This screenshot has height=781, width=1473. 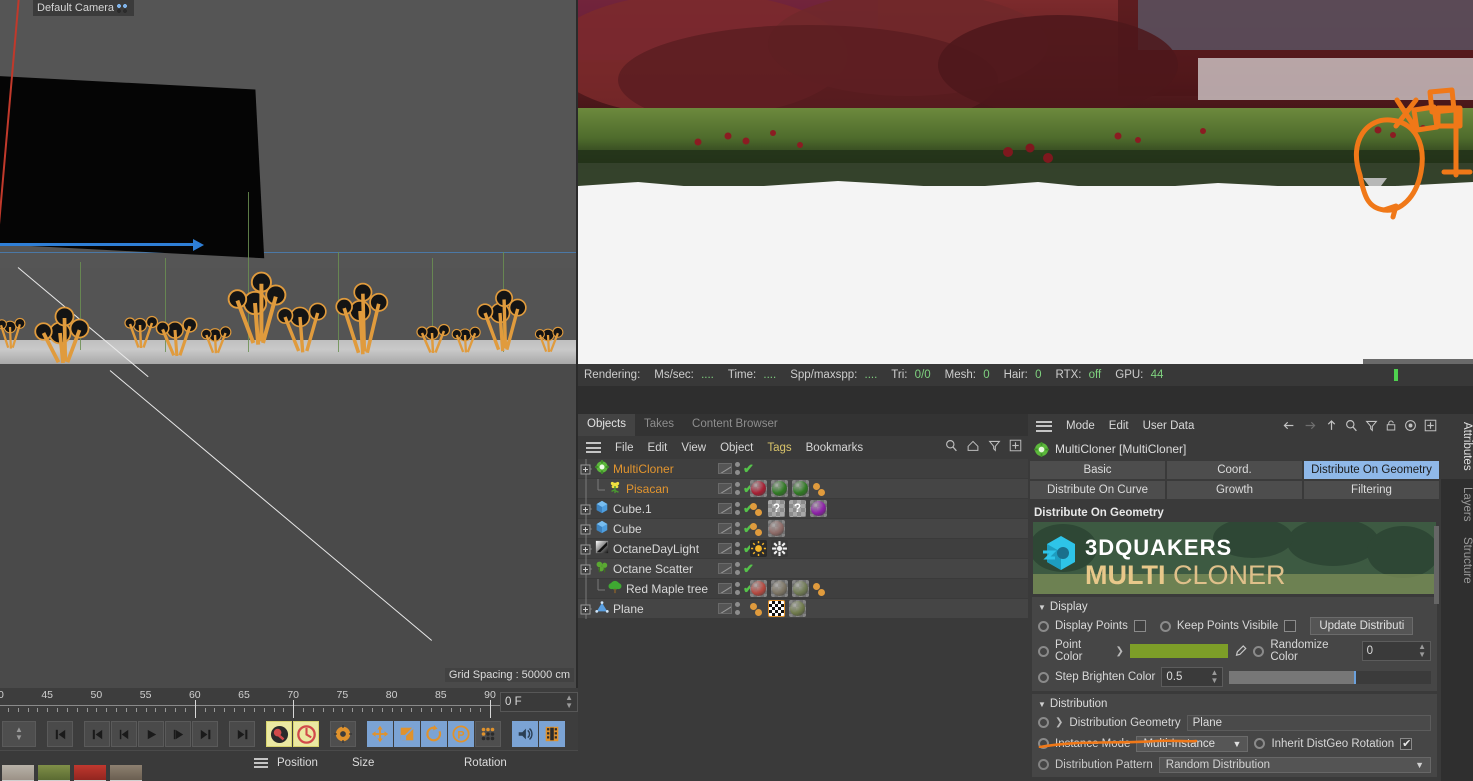 I want to click on camera-label: Default Camera, so click(x=84, y=8).